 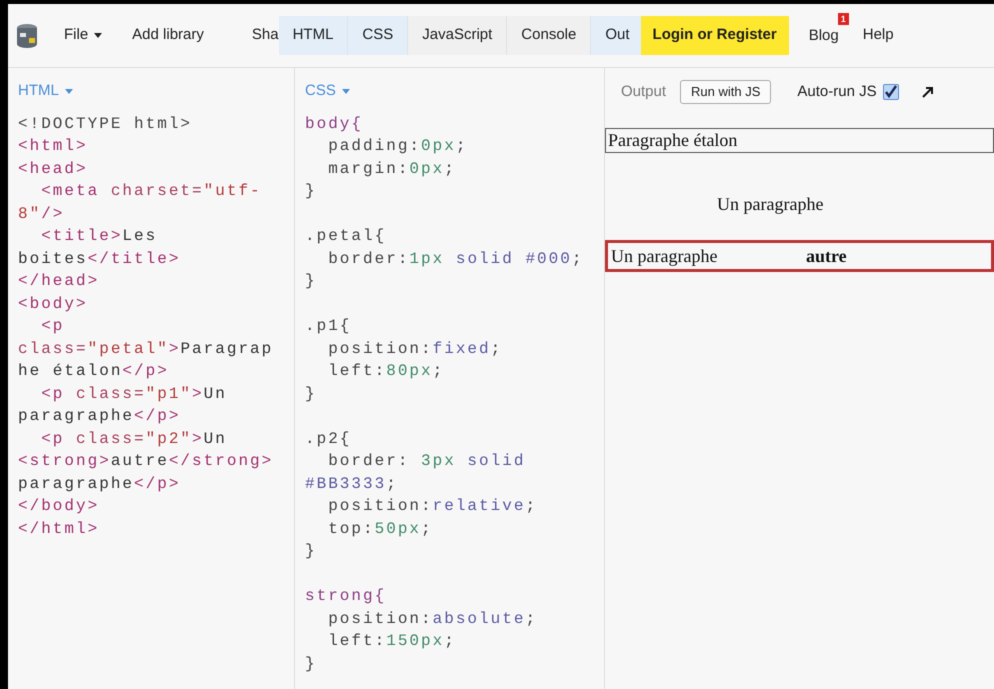 What do you see at coordinates (59, 506) in the screenshot?
I see `code-line: </body>` at bounding box center [59, 506].